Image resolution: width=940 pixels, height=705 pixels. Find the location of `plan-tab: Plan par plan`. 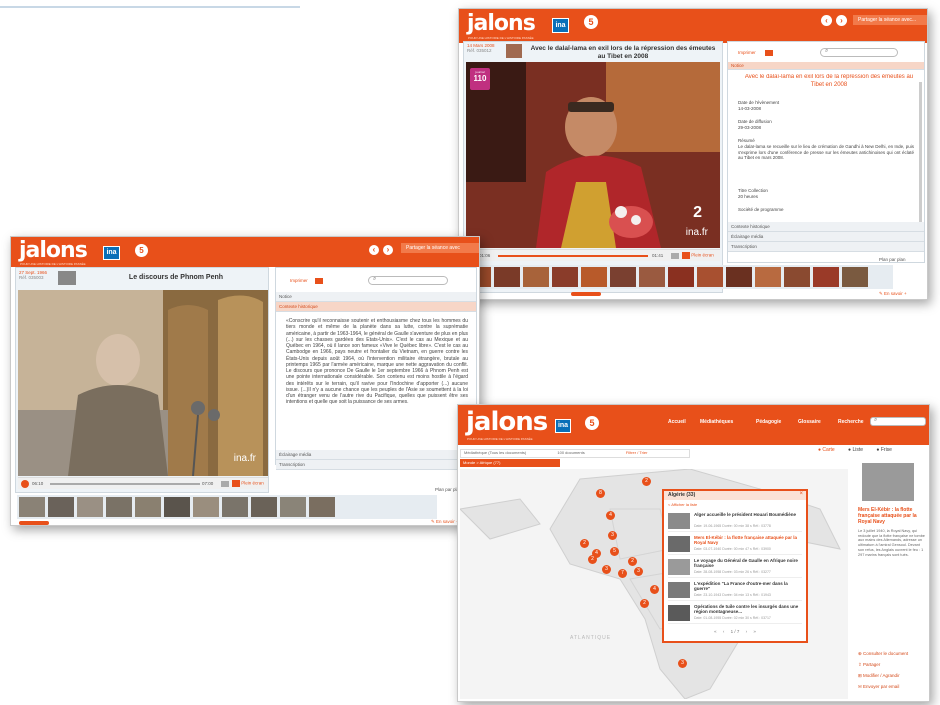

plan-tab: Plan par plan is located at coordinates (892, 259).